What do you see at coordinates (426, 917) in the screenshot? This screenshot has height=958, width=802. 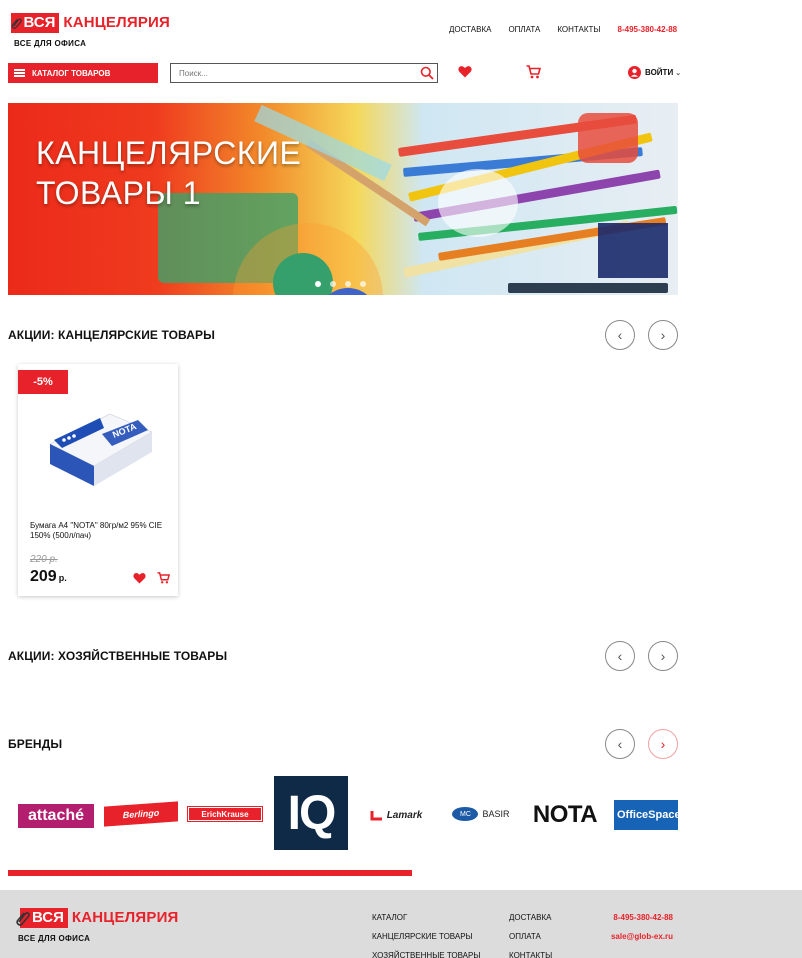 I see `footer-link-catalog: КАТАЛОГ` at bounding box center [426, 917].